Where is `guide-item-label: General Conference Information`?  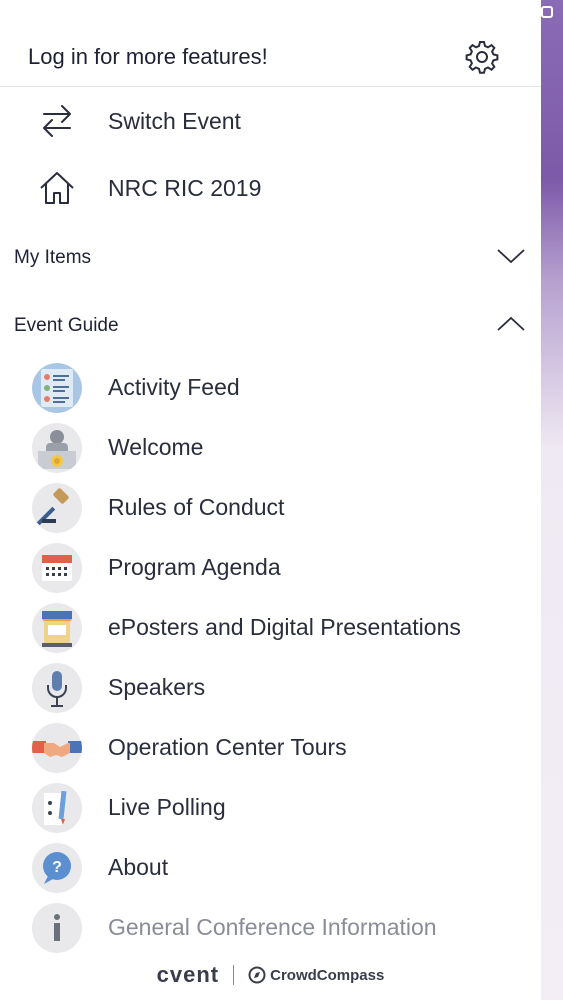
guide-item-label: General Conference Information is located at coordinates (272, 927).